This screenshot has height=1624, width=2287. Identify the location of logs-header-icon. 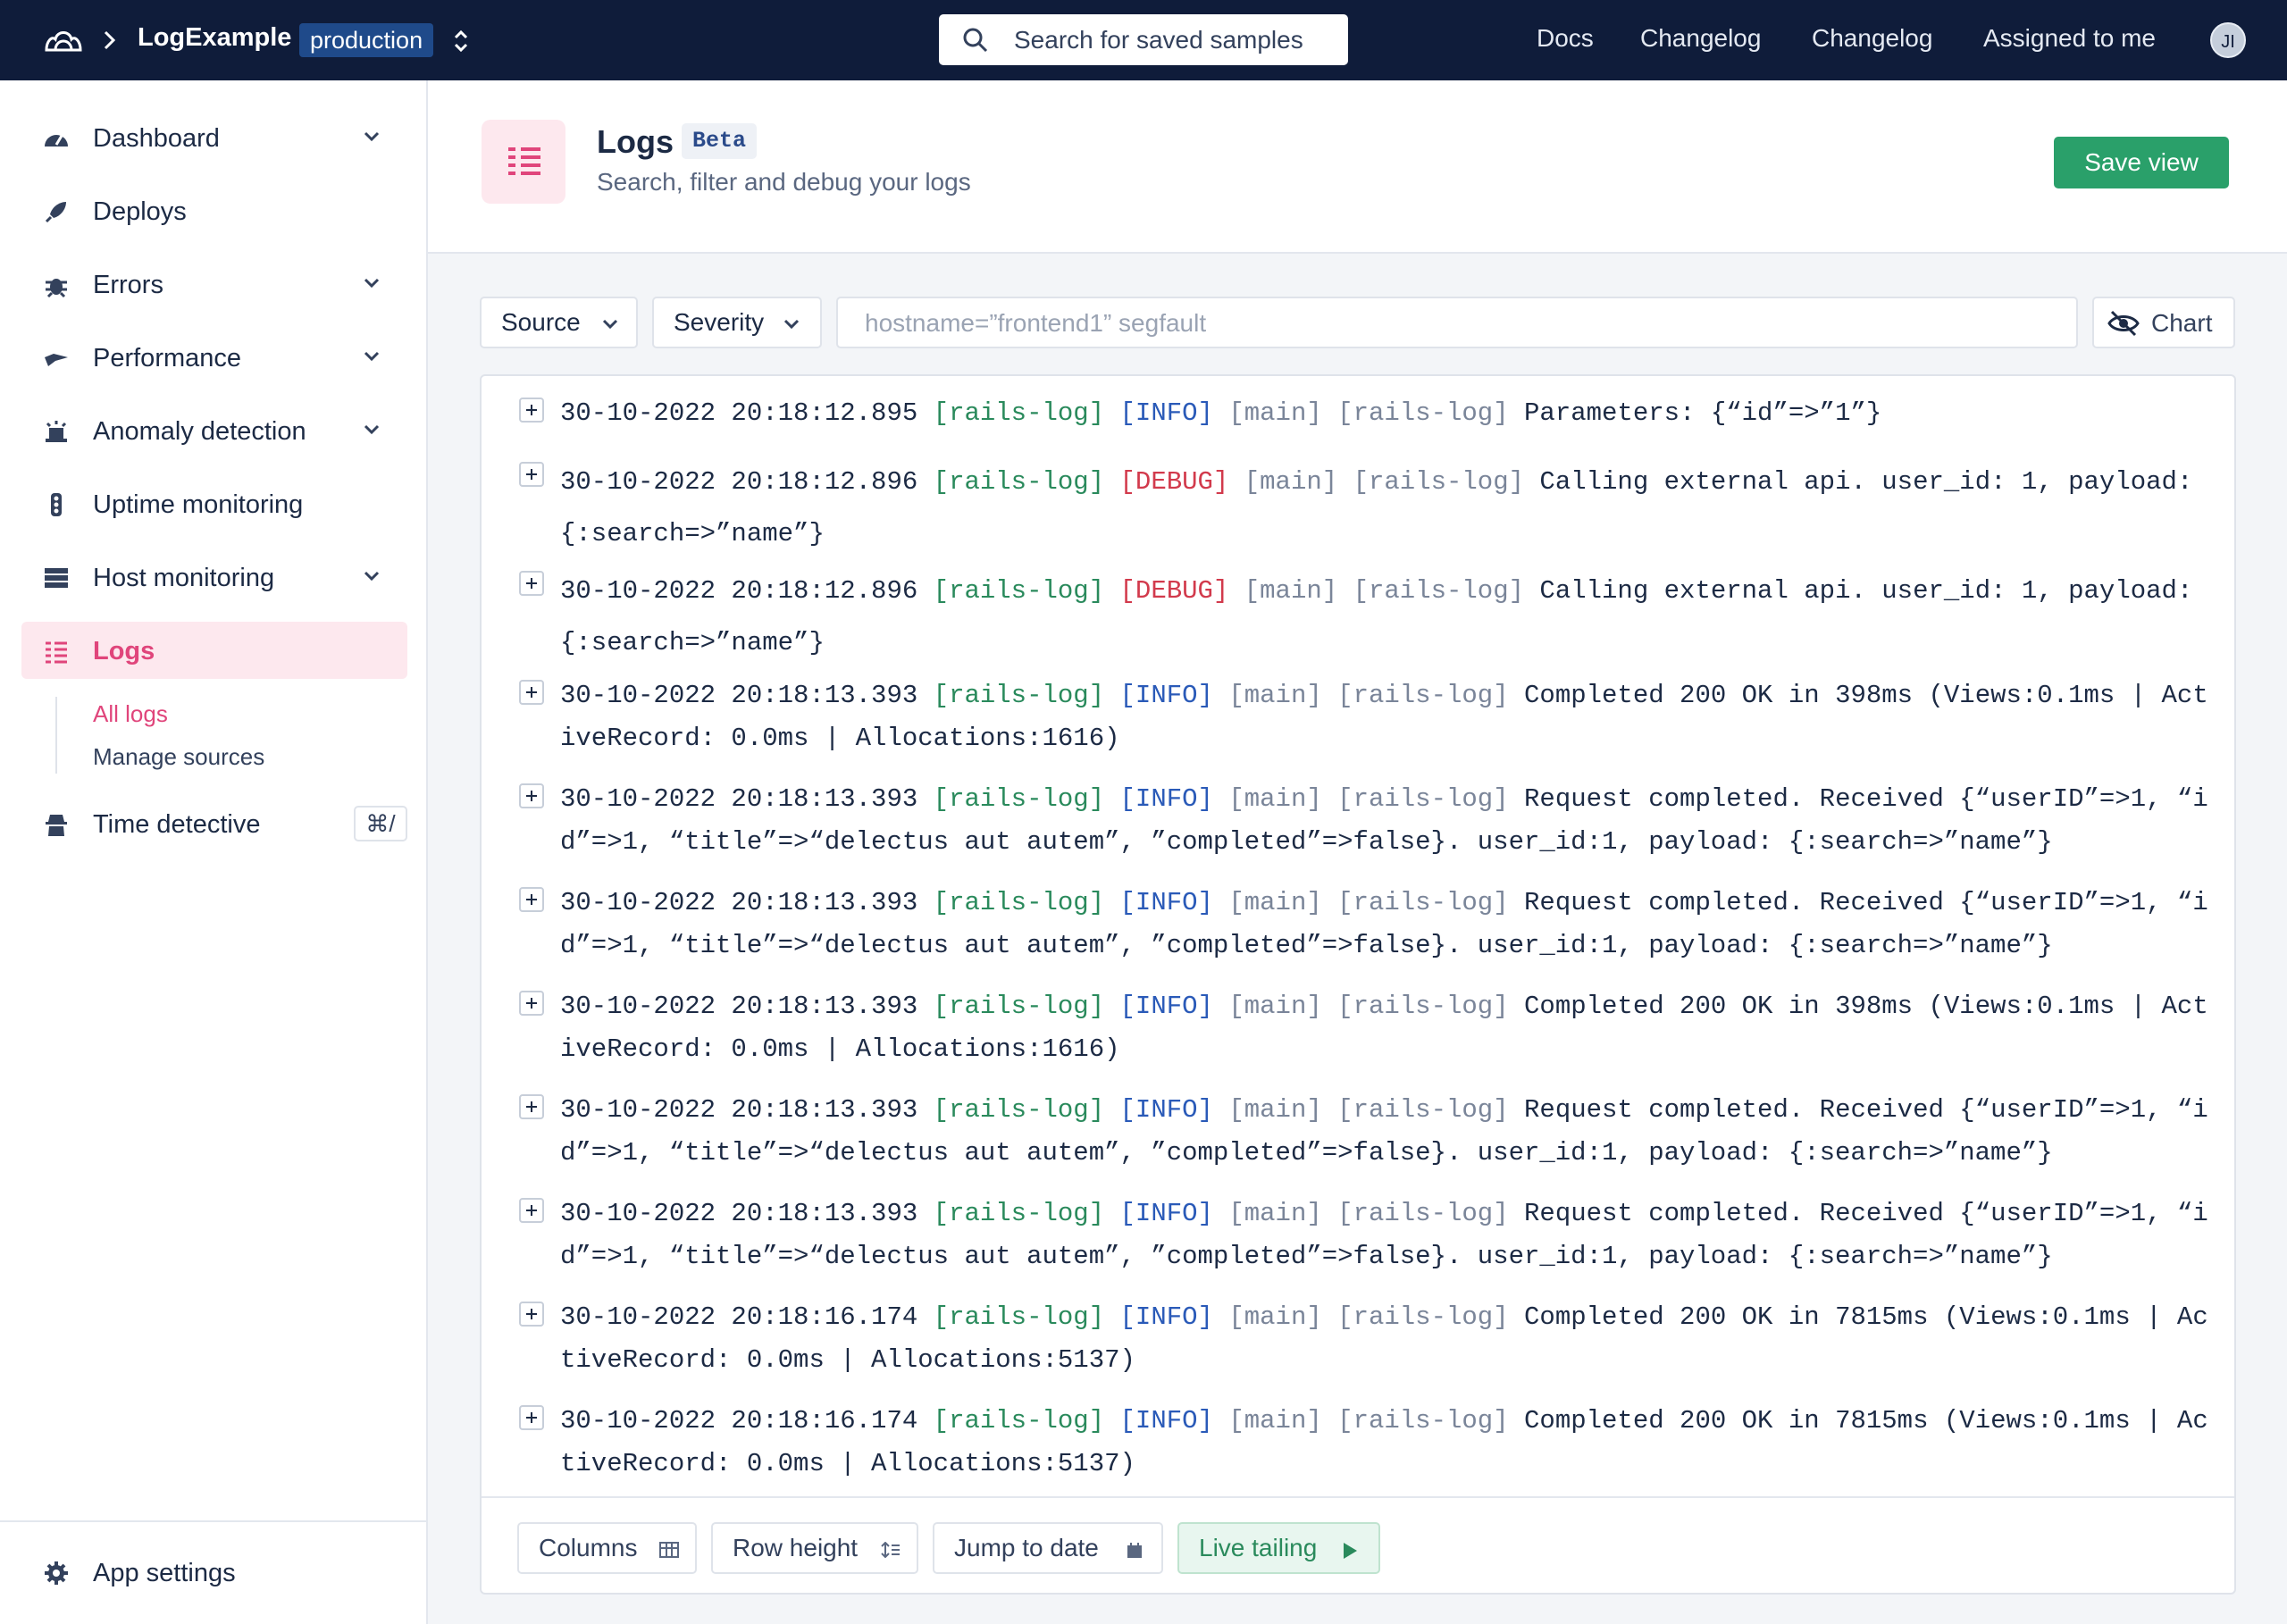
(523, 162).